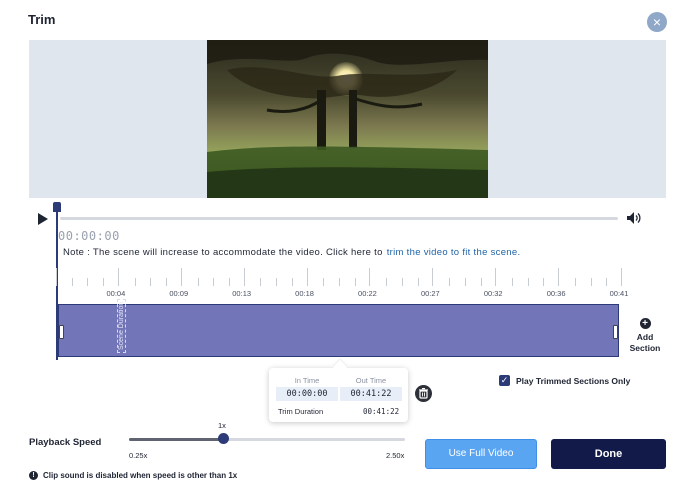 The height and width of the screenshot is (486, 700). I want to click on add-section-button: + Add Section, so click(645, 336).